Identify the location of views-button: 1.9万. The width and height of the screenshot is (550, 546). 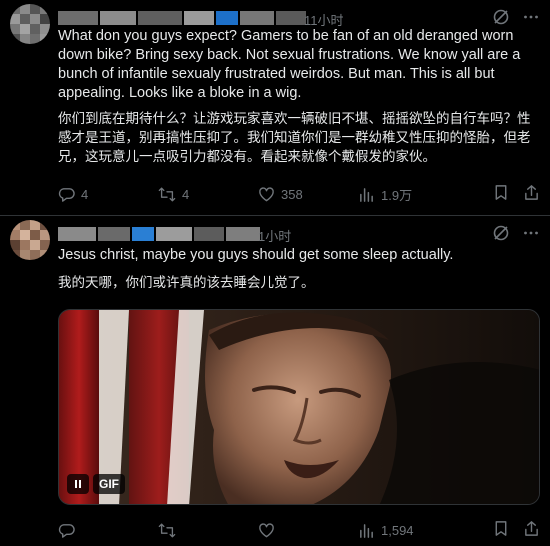
(418, 194).